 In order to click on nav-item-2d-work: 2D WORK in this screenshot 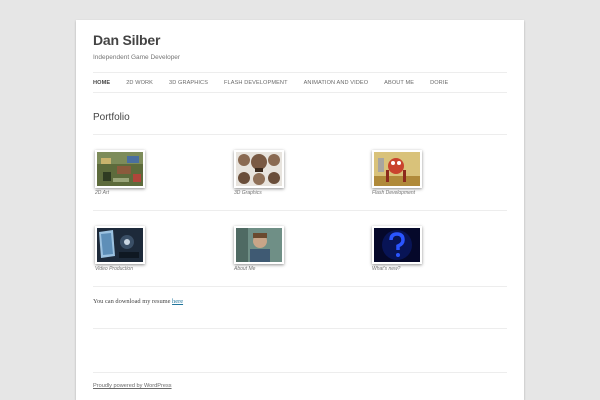, I will do `click(139, 83)`.